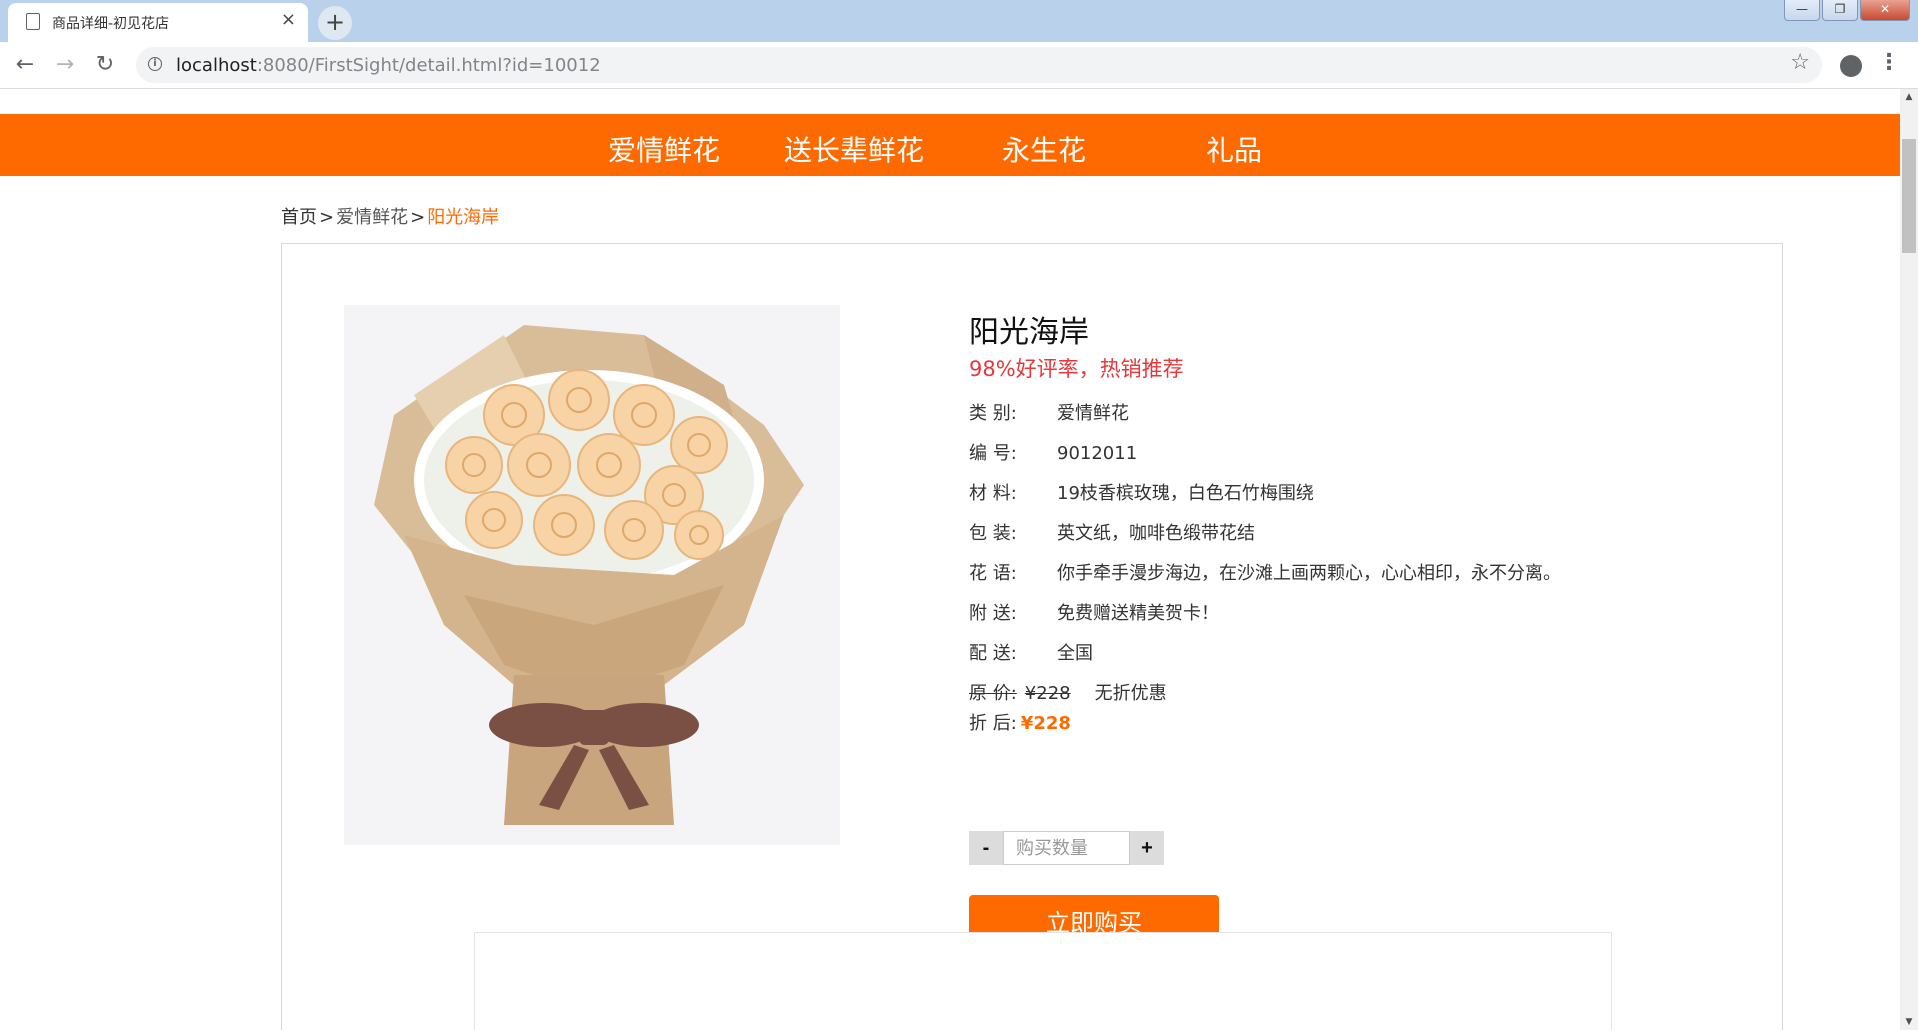 This screenshot has width=1918, height=1030. What do you see at coordinates (1043, 981) in the screenshot?
I see `product-description-panel` at bounding box center [1043, 981].